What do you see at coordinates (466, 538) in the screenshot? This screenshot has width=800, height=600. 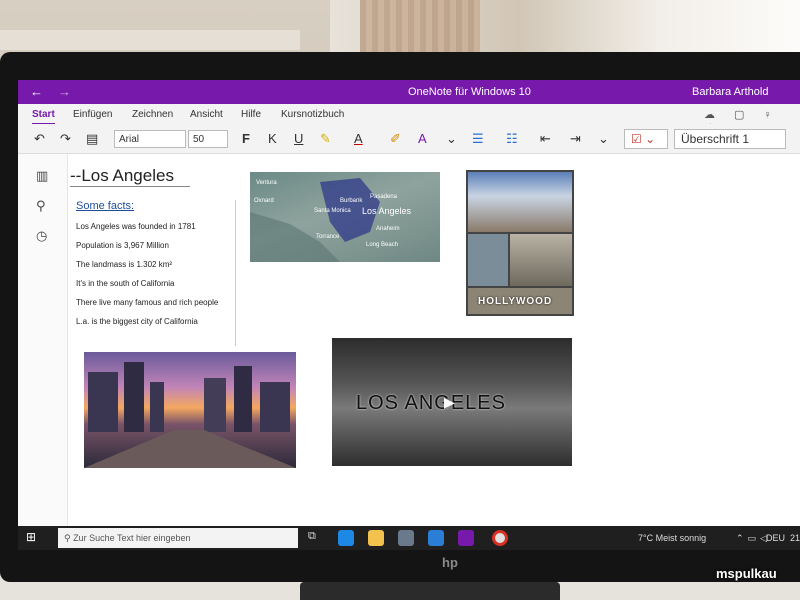 I see `onenote-icon` at bounding box center [466, 538].